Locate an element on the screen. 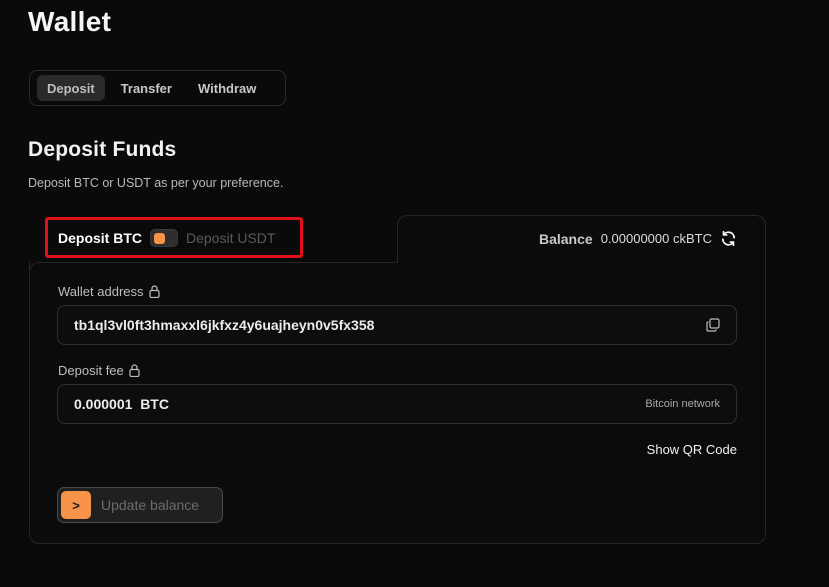 The width and height of the screenshot is (829, 587). tab-transfer: Transfer is located at coordinates (146, 88).